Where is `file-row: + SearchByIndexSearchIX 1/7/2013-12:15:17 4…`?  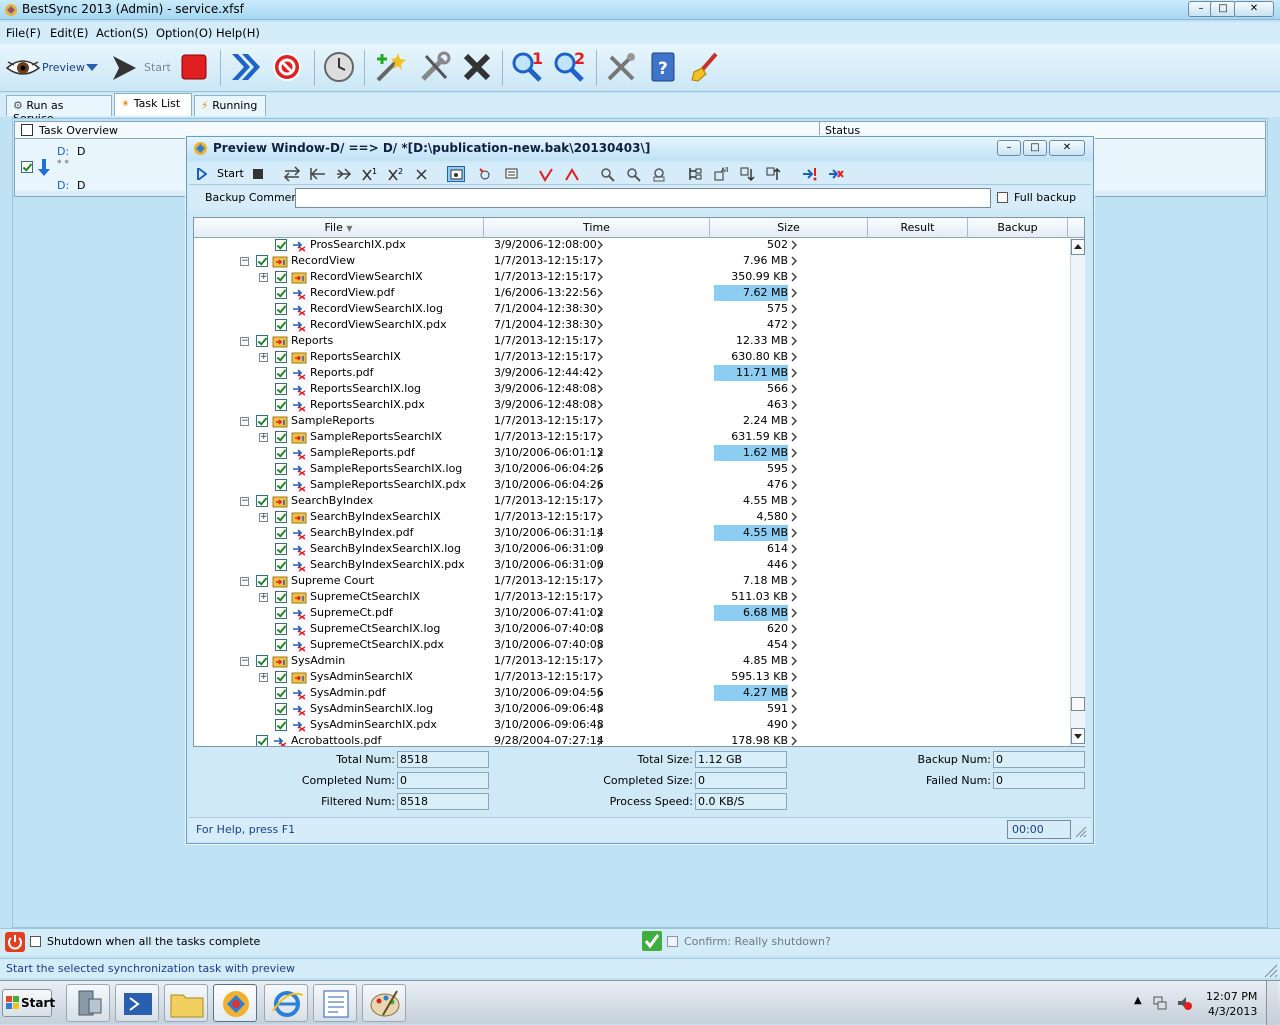 file-row: + SearchByIndexSearchIX 1/7/2013-12:15:17 4… is located at coordinates (631, 517).